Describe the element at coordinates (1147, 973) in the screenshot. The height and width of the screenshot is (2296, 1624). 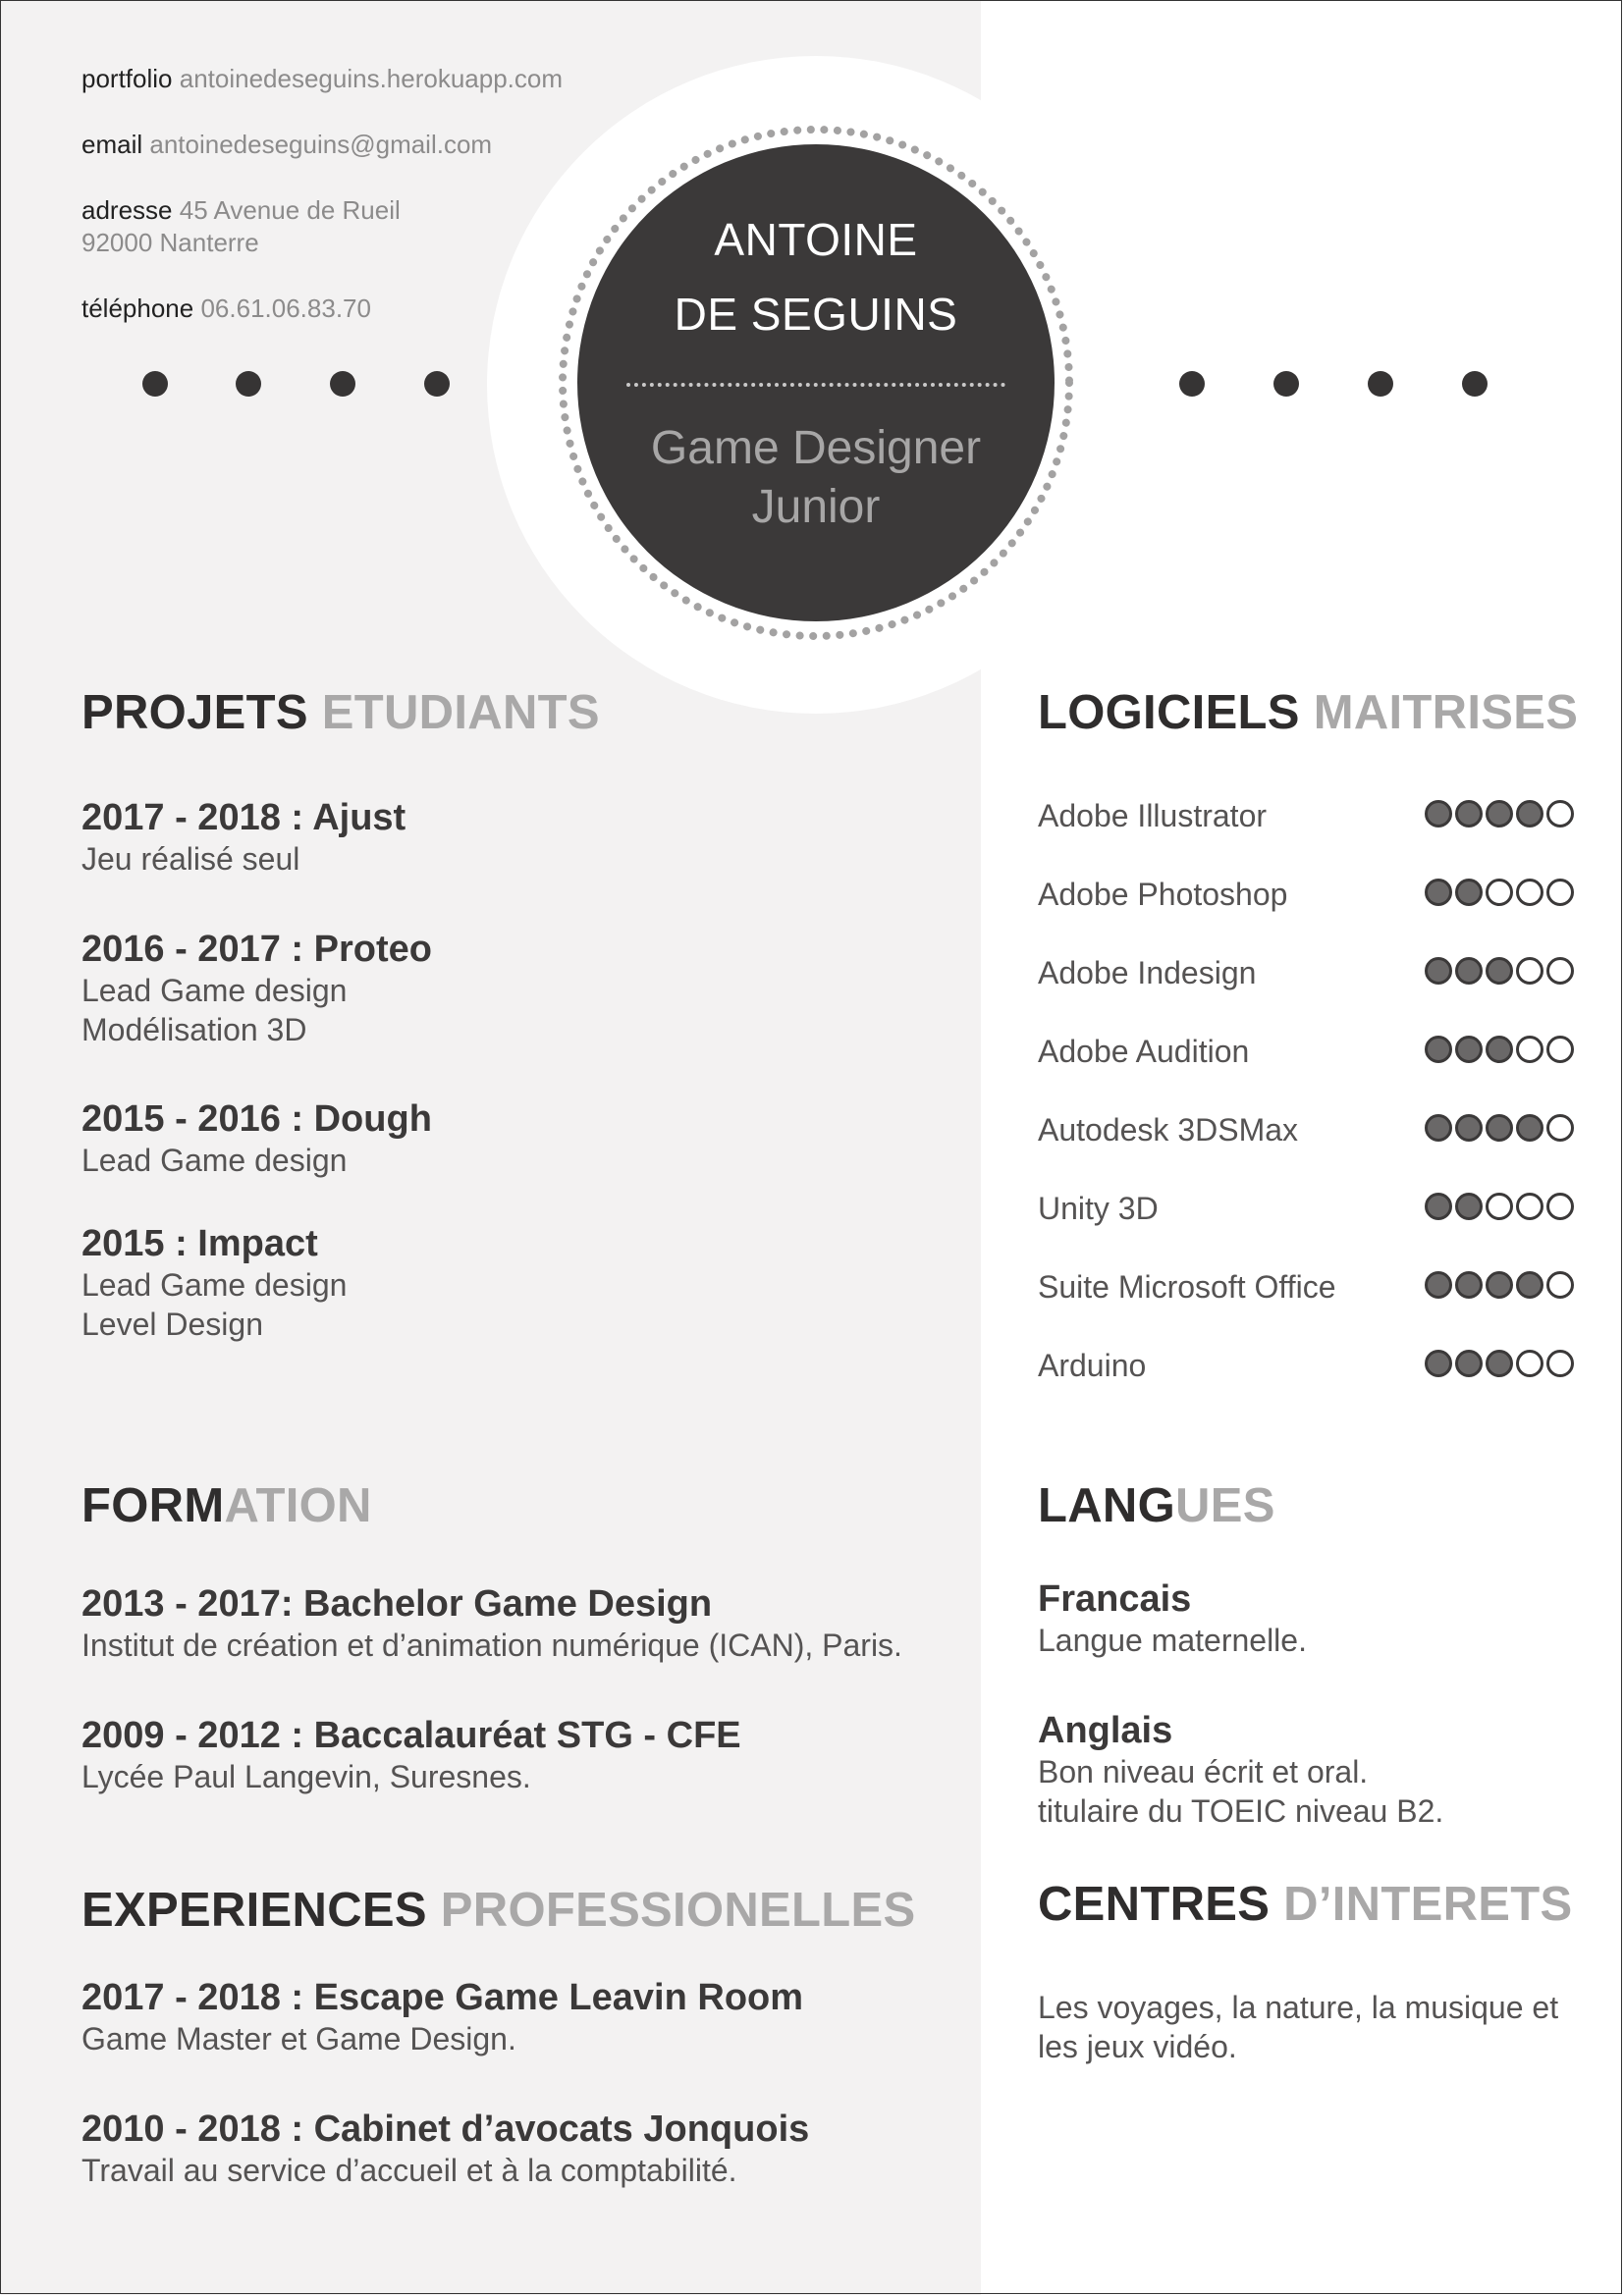
I see `software-name: Adobe Indesign` at that location.